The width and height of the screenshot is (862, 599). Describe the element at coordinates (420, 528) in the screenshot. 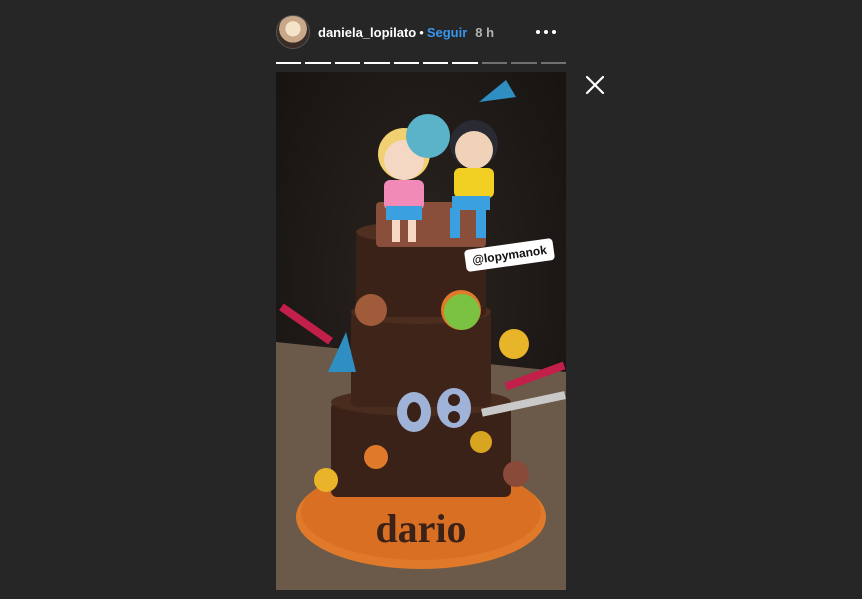

I see `cake-name-text: dario` at that location.